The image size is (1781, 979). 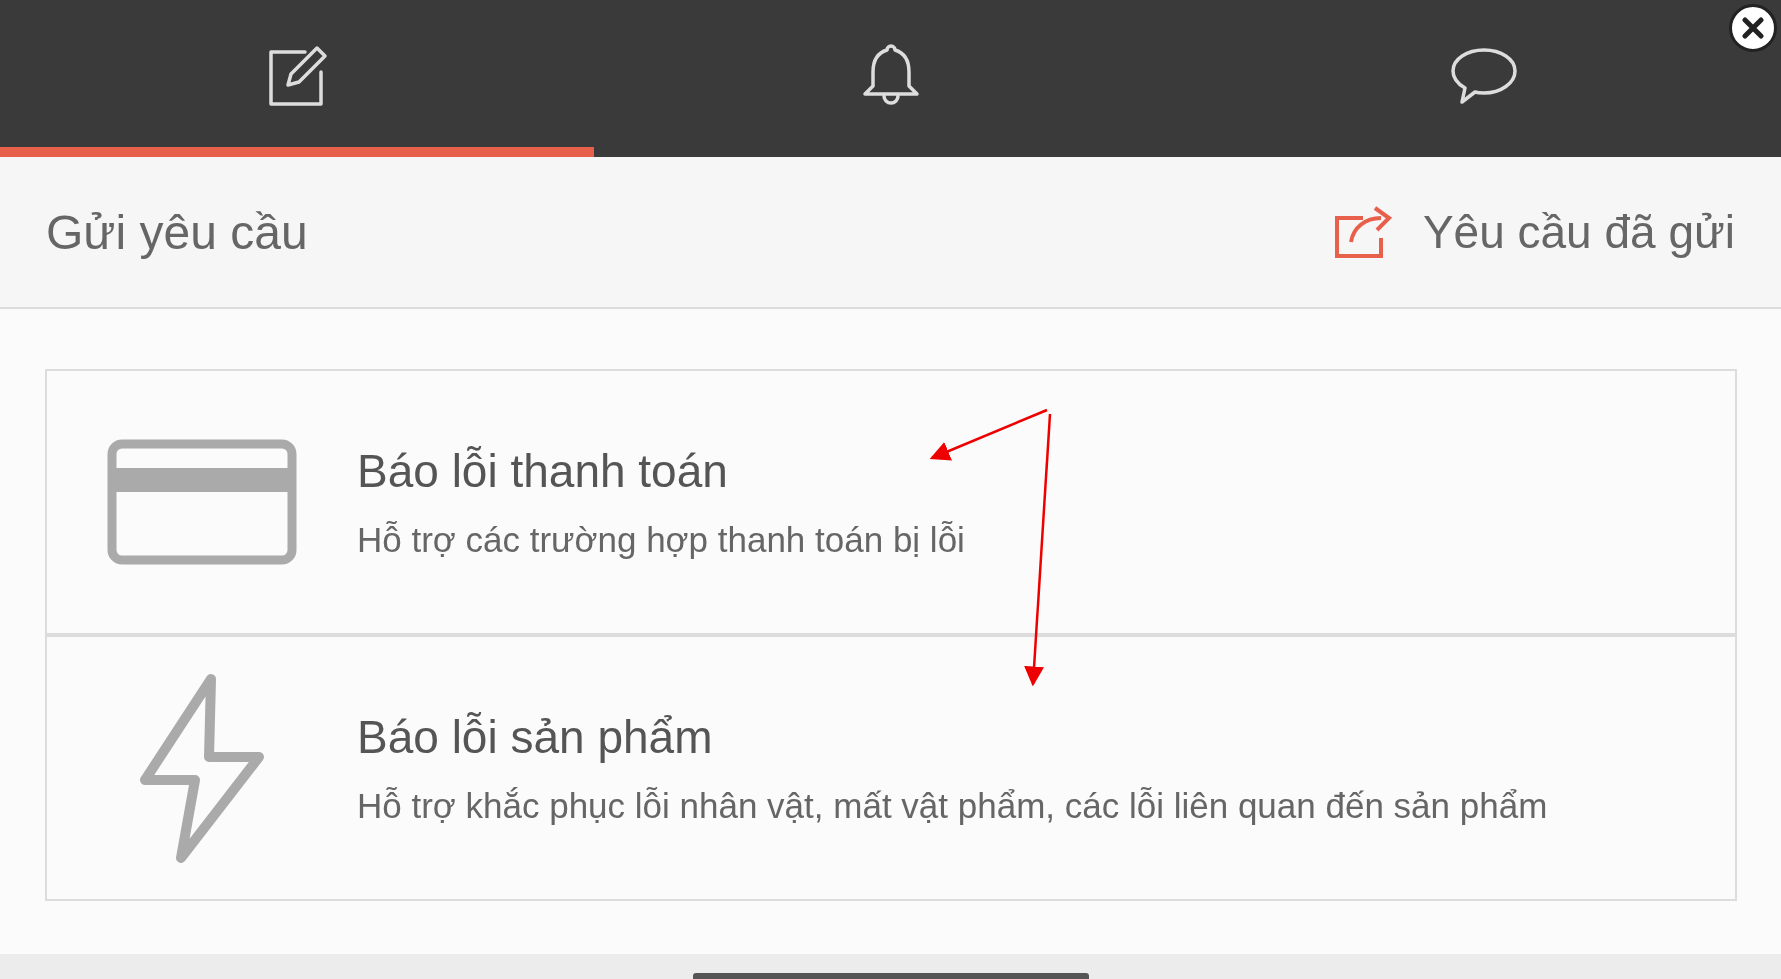 What do you see at coordinates (1533, 232) in the screenshot?
I see `sent-requests-link: Yêu cầu đã gửi` at bounding box center [1533, 232].